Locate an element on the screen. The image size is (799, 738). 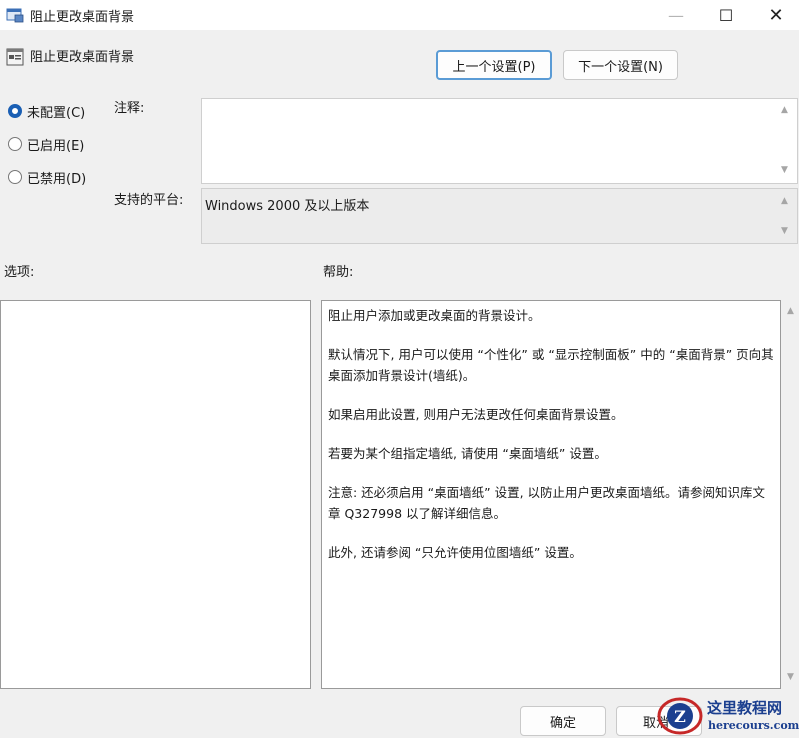
platform-label: 支持的平台: is located at coordinates (149, 200).